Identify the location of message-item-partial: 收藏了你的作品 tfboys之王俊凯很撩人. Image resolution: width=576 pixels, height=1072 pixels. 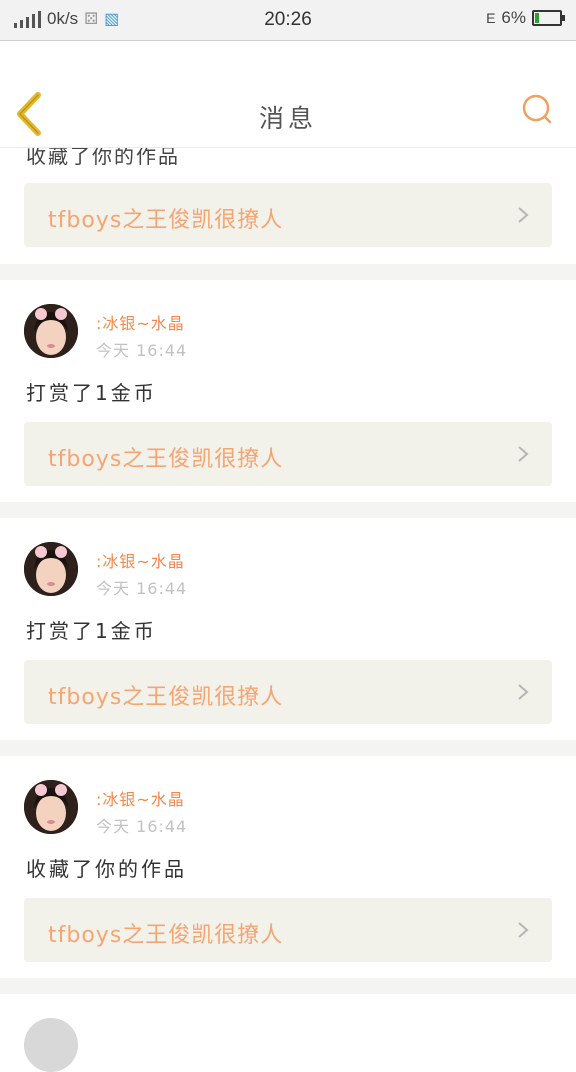
(288, 204).